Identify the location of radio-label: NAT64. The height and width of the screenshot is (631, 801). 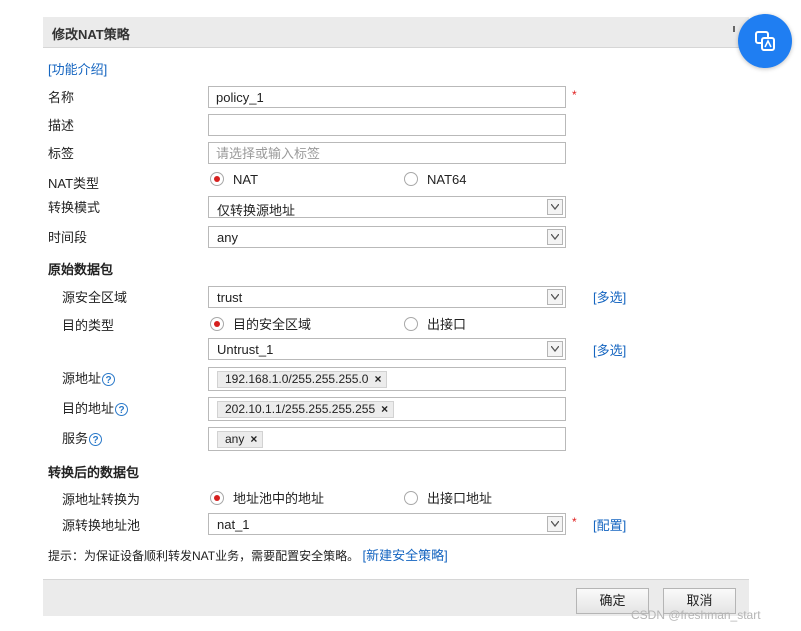
(447, 179).